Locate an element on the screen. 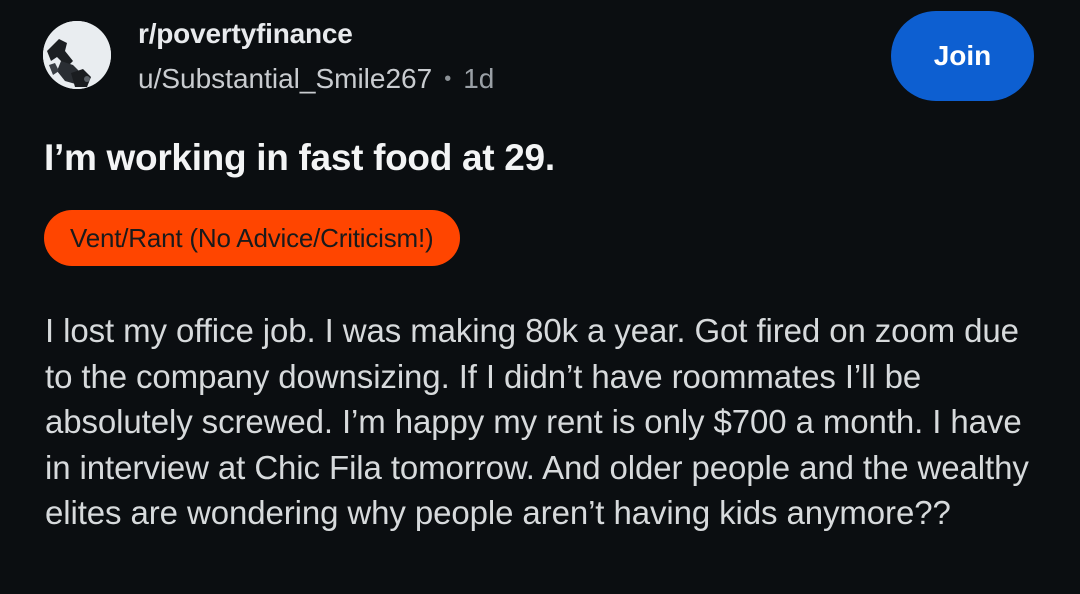  author-line: u/Substantial_Smile267 • 1d is located at coordinates (316, 79).